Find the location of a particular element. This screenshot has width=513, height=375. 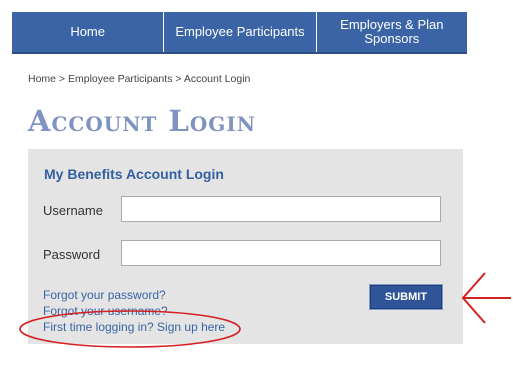

login-panel-title: My Benefits Account Login is located at coordinates (134, 174).